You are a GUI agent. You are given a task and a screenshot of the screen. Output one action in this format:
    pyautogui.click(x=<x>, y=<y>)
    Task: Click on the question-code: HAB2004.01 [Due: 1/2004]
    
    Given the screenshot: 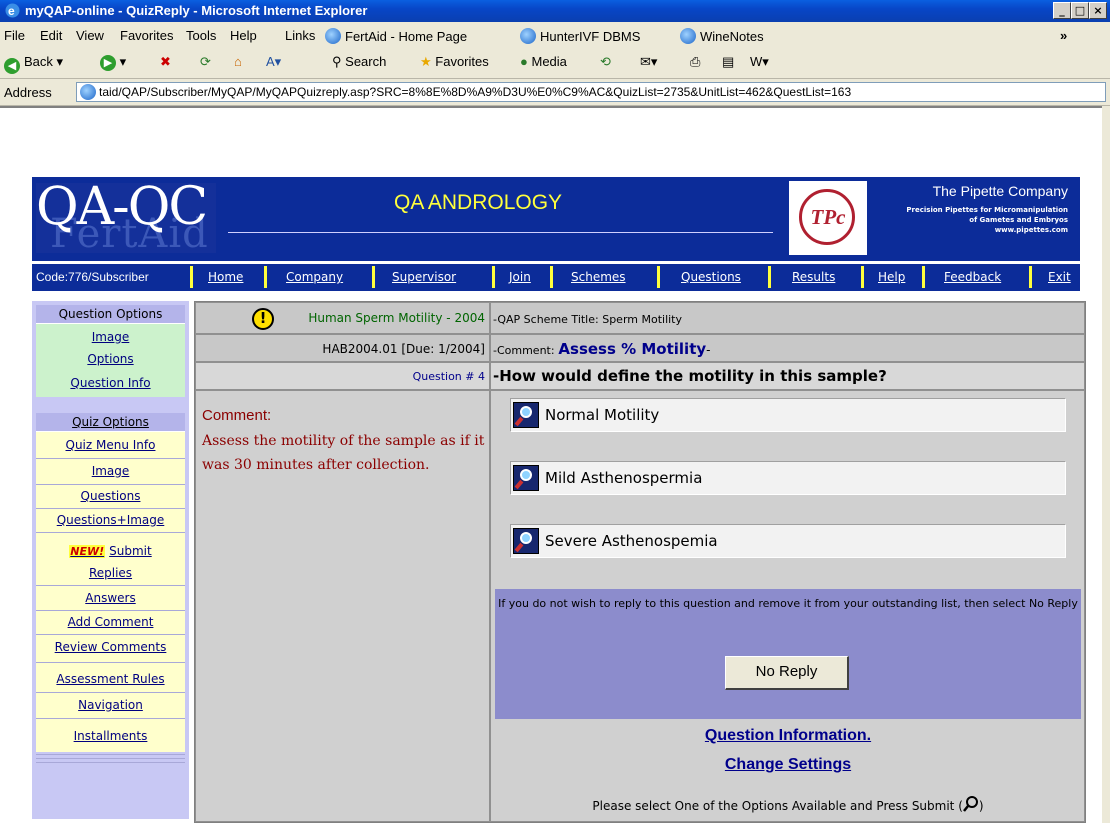 What is the action you would take?
    pyautogui.click(x=403, y=349)
    